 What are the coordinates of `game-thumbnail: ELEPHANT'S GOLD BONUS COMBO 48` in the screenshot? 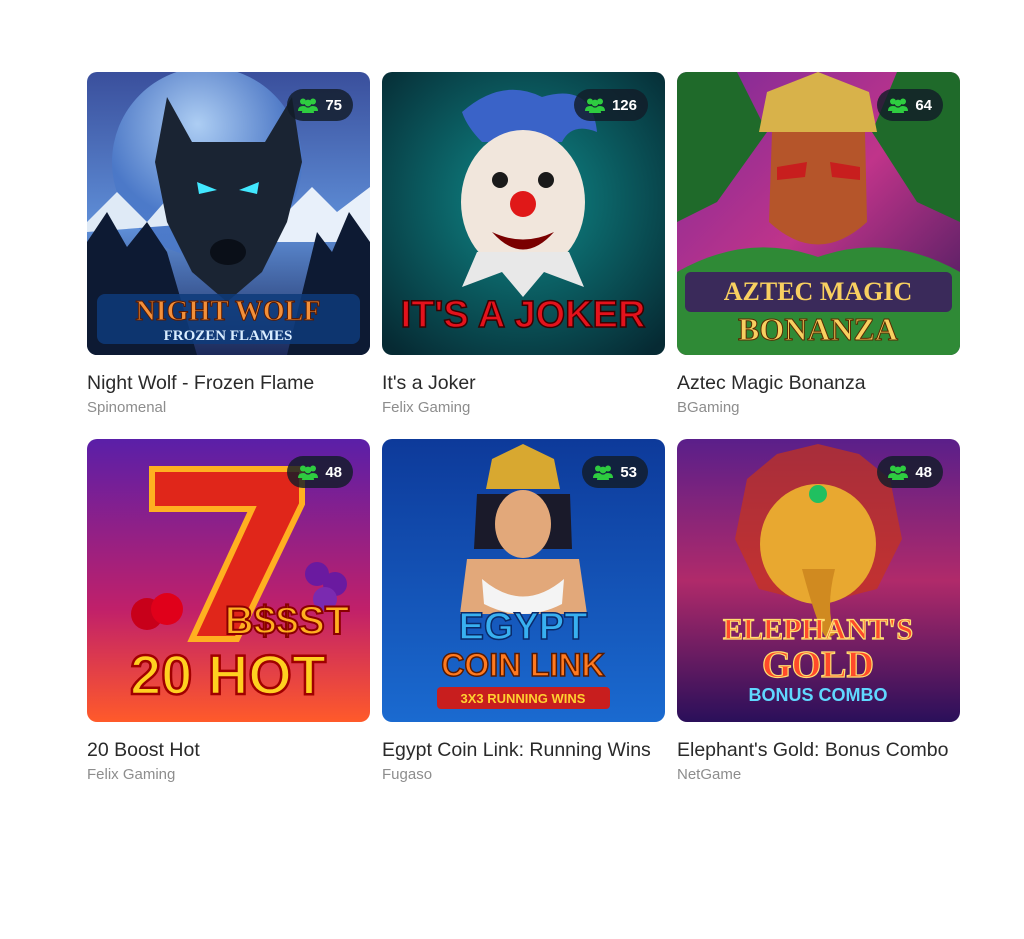 It's located at (818, 580).